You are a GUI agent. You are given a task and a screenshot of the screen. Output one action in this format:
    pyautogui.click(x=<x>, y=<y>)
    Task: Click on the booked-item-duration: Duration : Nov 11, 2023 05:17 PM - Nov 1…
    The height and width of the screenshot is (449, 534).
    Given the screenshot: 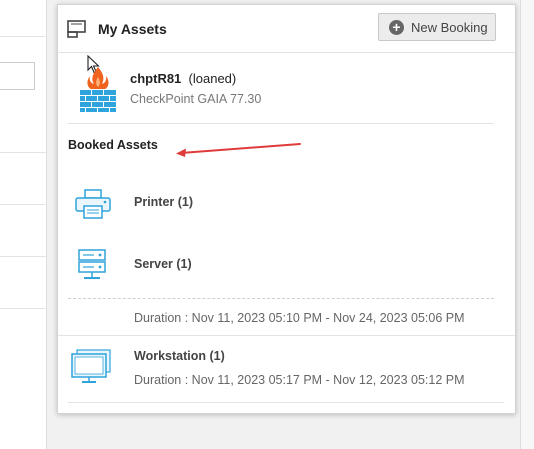 What is the action you would take?
    pyautogui.click(x=299, y=380)
    